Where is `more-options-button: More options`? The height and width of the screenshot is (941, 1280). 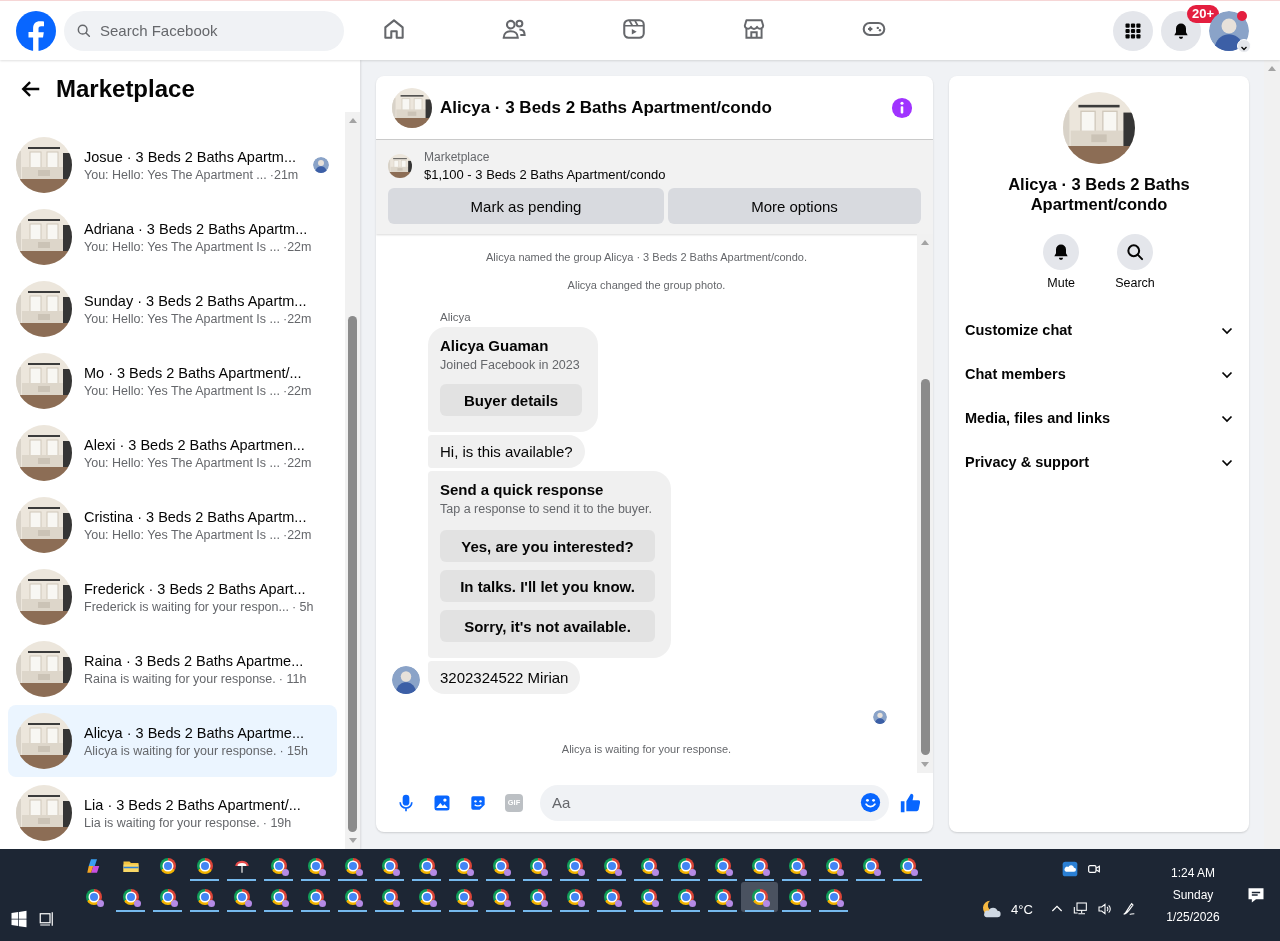
more-options-button: More options is located at coordinates (794, 206).